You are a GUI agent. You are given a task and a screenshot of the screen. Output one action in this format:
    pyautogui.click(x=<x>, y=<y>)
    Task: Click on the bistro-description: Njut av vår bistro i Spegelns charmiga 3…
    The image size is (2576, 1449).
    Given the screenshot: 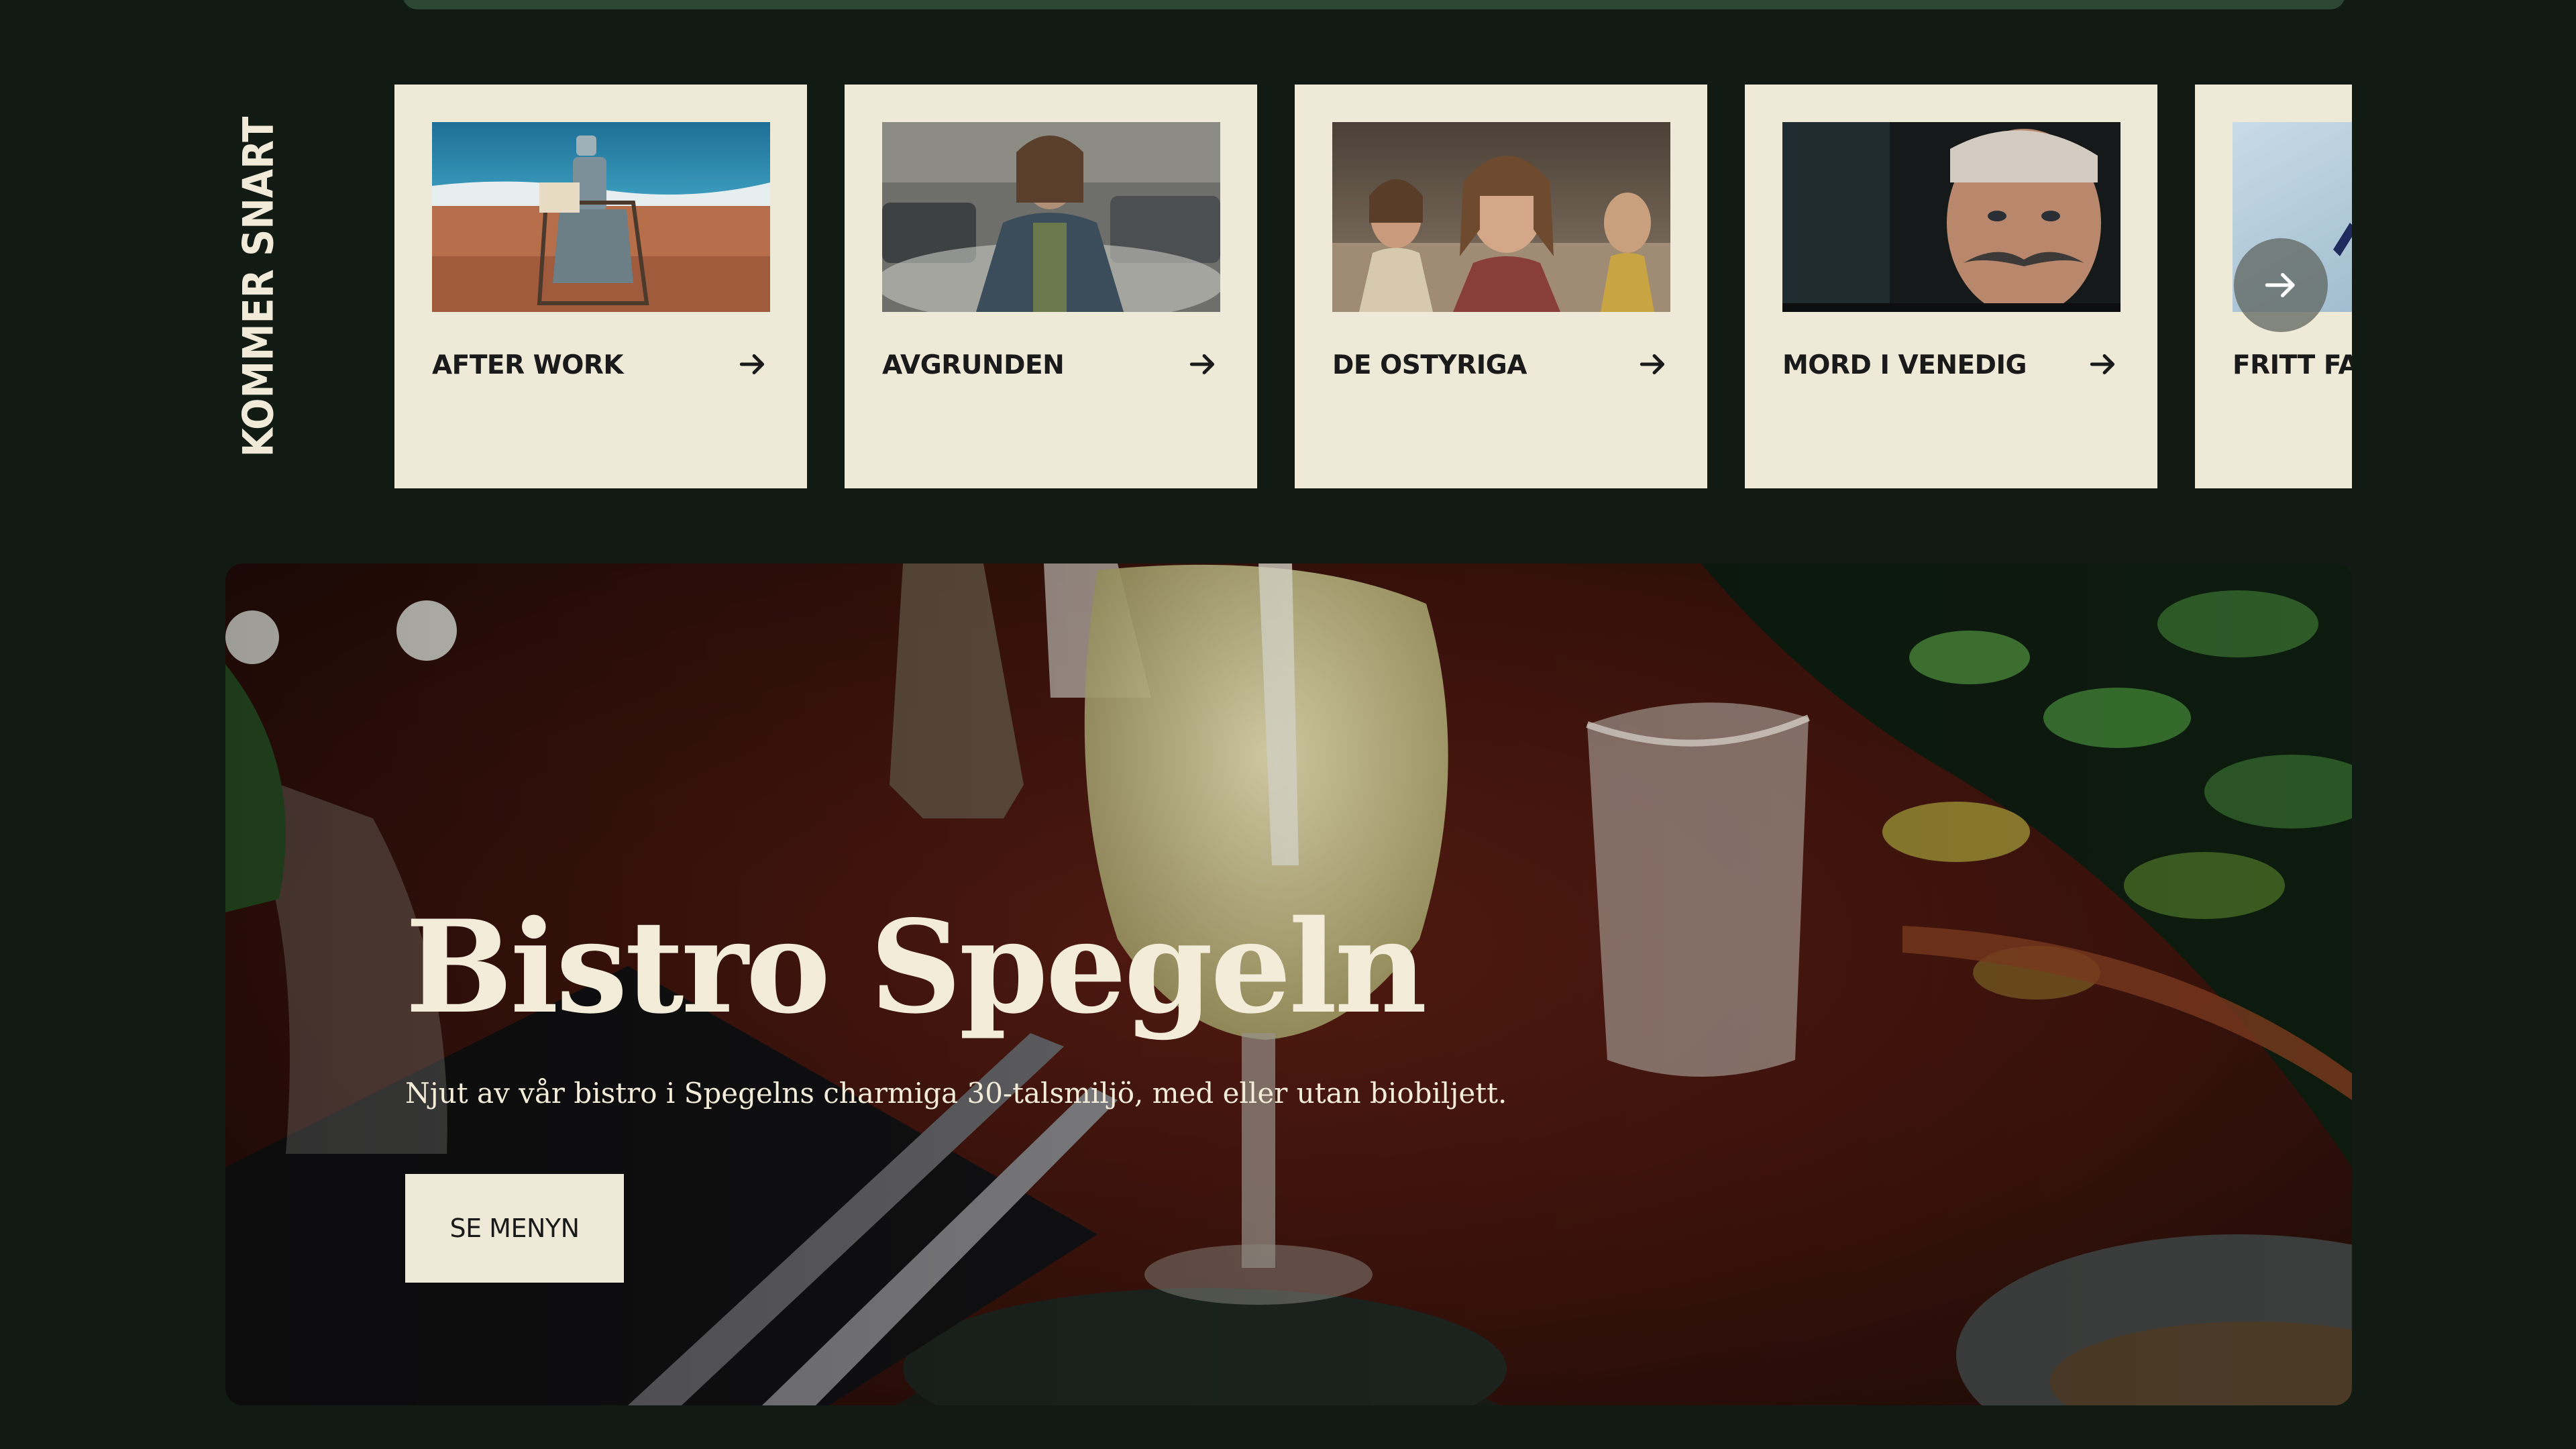 What is the action you would take?
    pyautogui.click(x=956, y=1093)
    